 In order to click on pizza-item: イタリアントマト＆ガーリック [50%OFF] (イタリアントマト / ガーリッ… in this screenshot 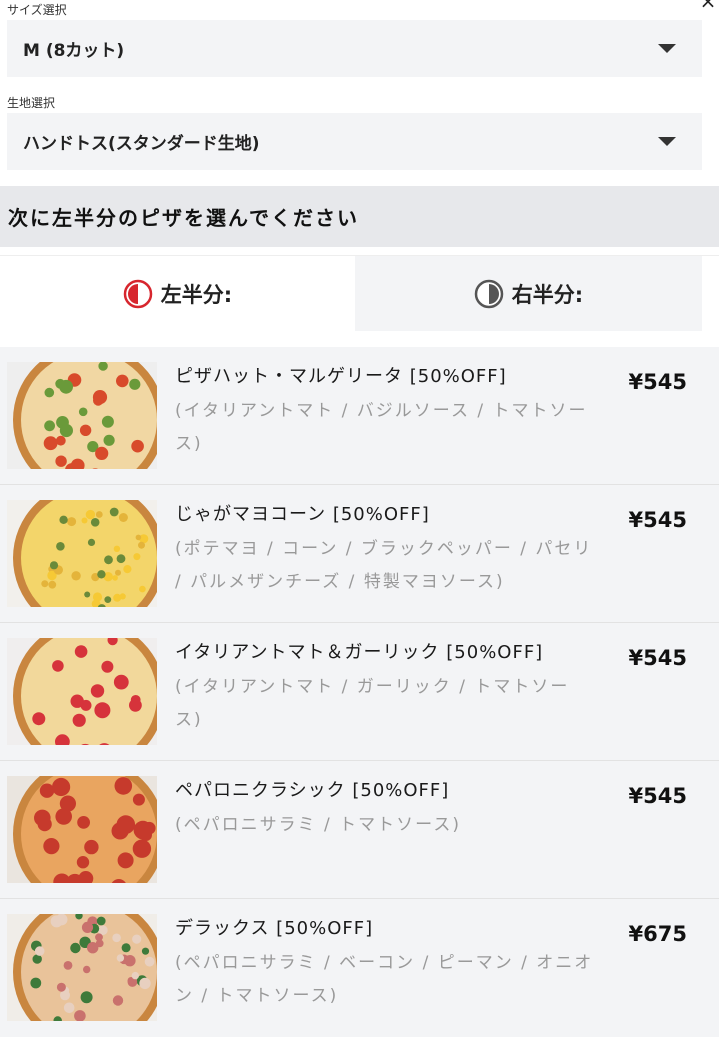, I will do `click(359, 692)`.